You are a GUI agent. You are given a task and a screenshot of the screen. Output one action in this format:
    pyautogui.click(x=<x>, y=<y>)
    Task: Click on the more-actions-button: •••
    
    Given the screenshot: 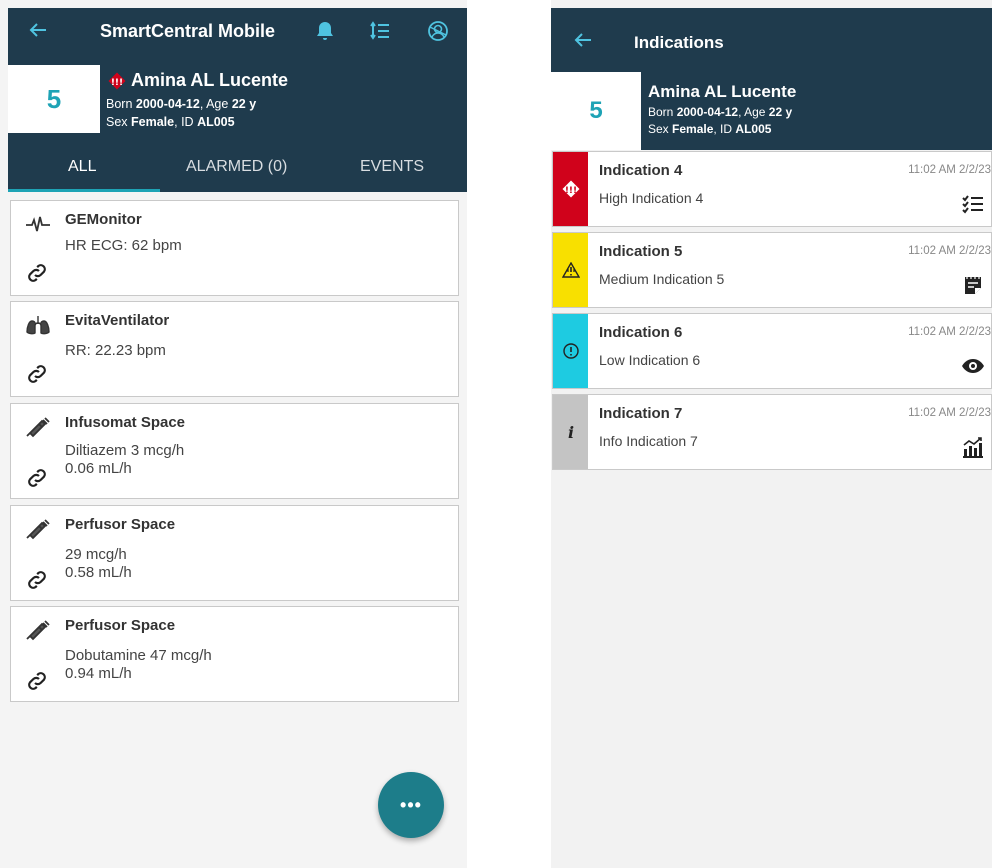 What is the action you would take?
    pyautogui.click(x=411, y=805)
    